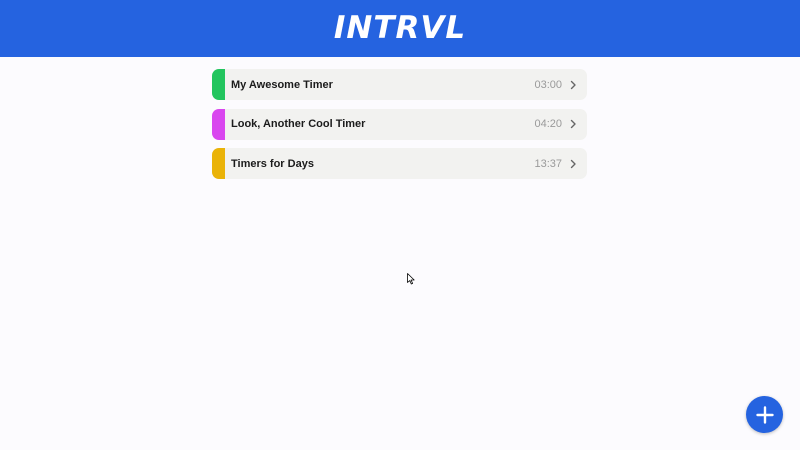  What do you see at coordinates (272, 163) in the screenshot?
I see `timer-name: Timers for Days` at bounding box center [272, 163].